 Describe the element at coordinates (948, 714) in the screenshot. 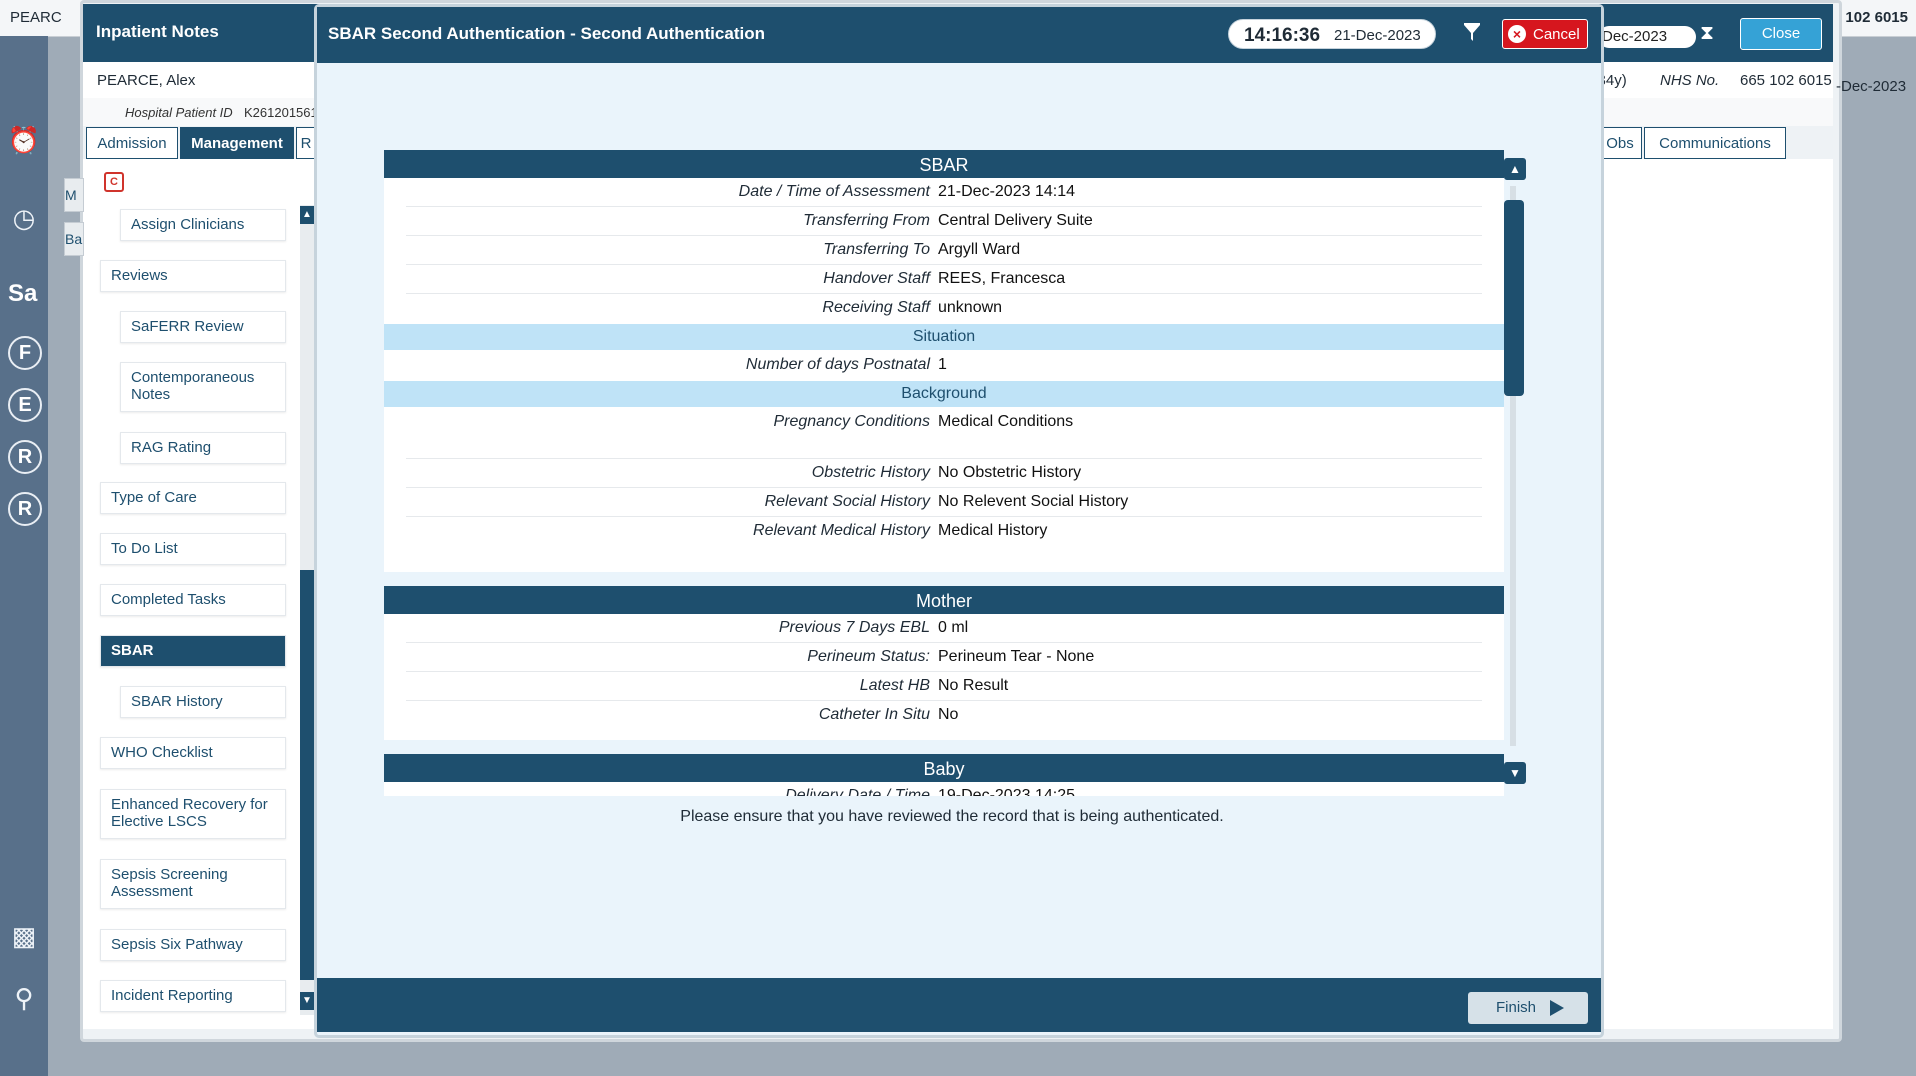

I see `field-value: No` at that location.